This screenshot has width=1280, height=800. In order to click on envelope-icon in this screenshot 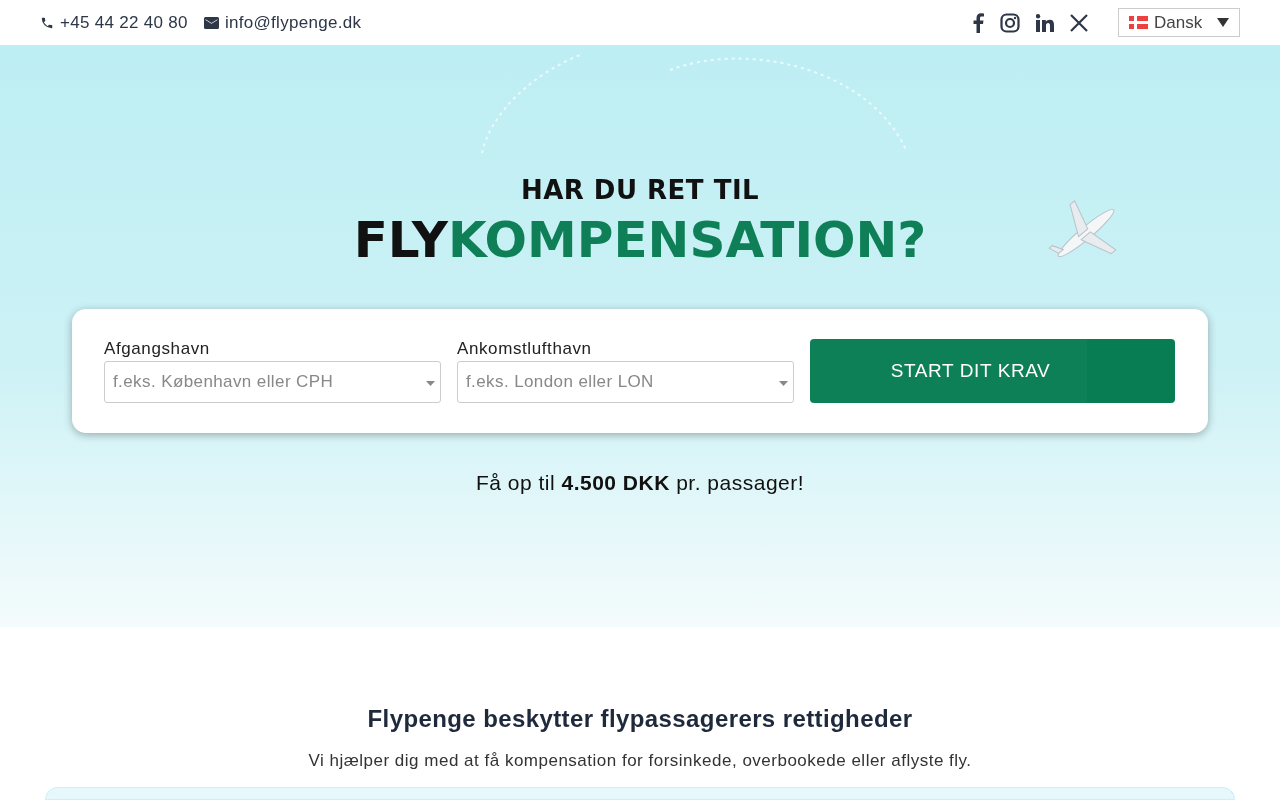, I will do `click(211, 22)`.